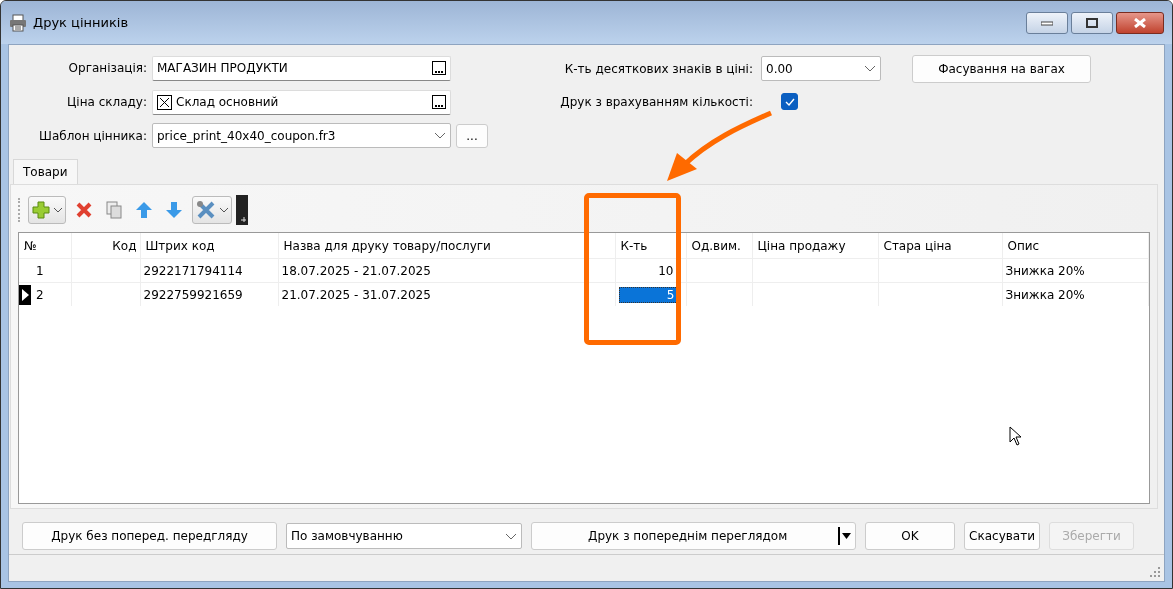 The height and width of the screenshot is (589, 1173). I want to click on check-icon, so click(789, 101).